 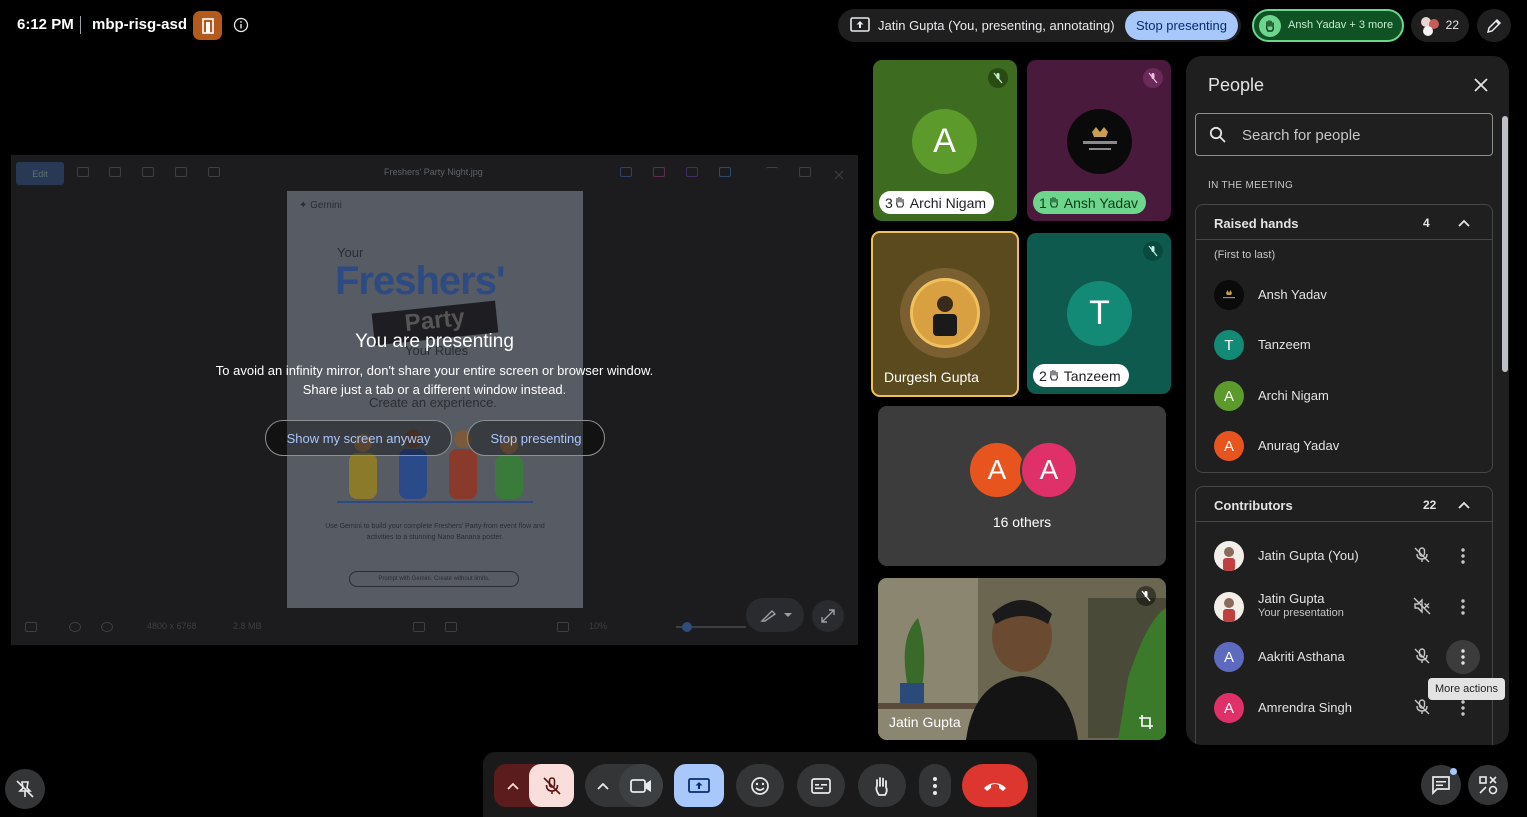 I want to click on overlay-stop-presenting-button: Stop presenting, so click(x=536, y=438).